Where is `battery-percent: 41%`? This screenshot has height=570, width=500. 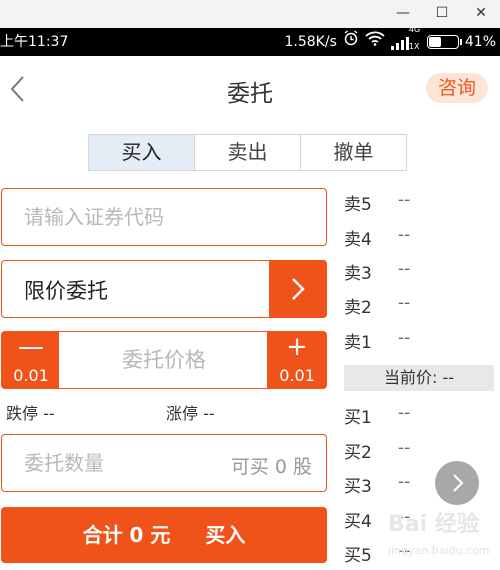
battery-percent: 41% is located at coordinates (480, 42).